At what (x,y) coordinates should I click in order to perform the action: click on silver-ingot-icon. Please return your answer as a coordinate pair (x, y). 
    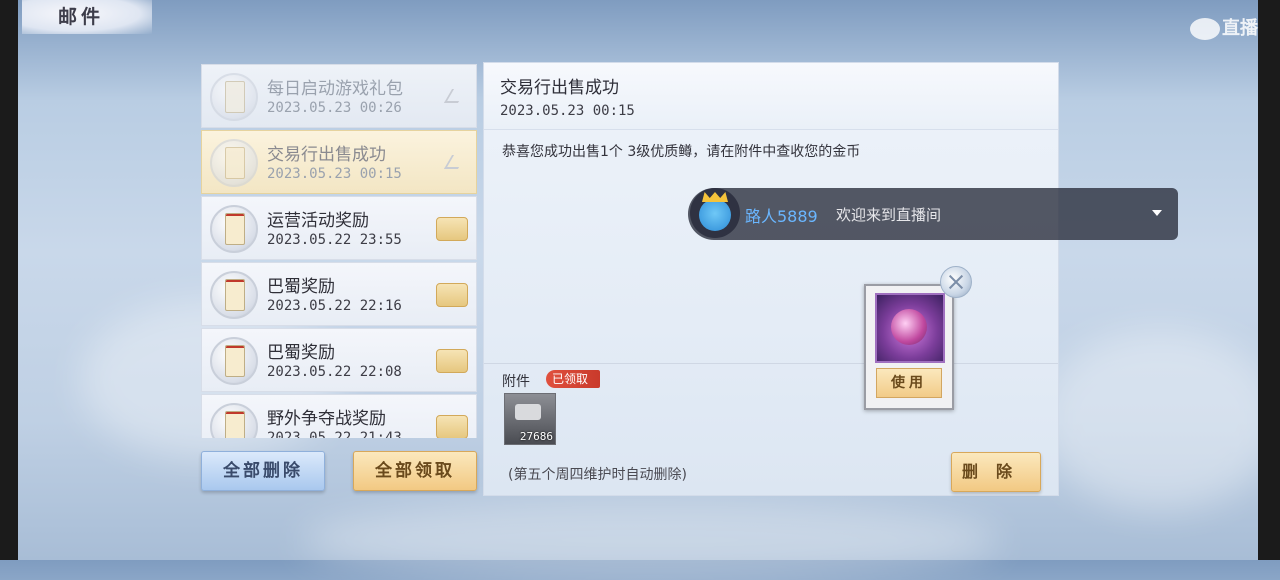
    Looking at the image, I should click on (528, 412).